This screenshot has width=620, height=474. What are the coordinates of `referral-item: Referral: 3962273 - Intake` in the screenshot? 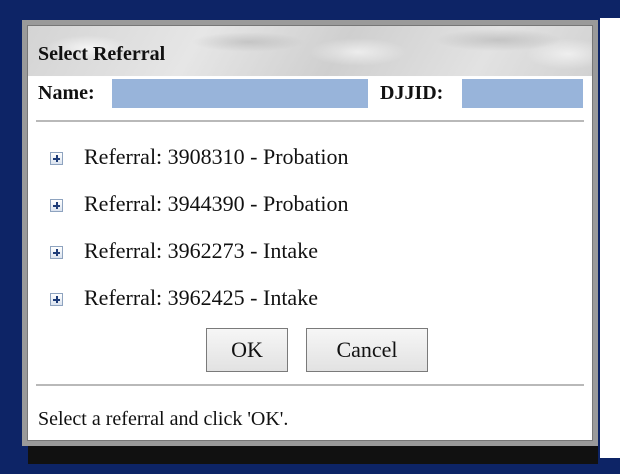 It's located at (260, 261).